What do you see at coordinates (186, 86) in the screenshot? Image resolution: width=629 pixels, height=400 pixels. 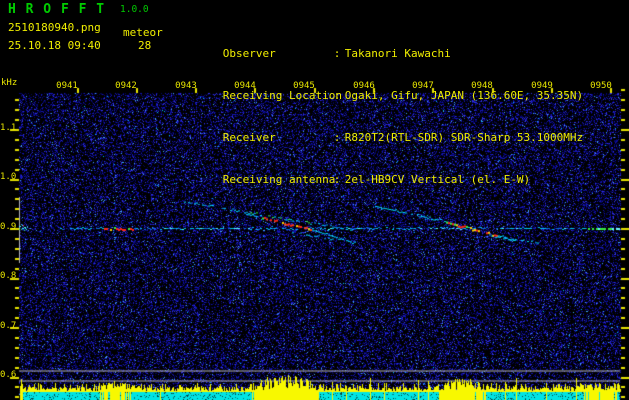 I see `x-tick-label: 0943` at bounding box center [186, 86].